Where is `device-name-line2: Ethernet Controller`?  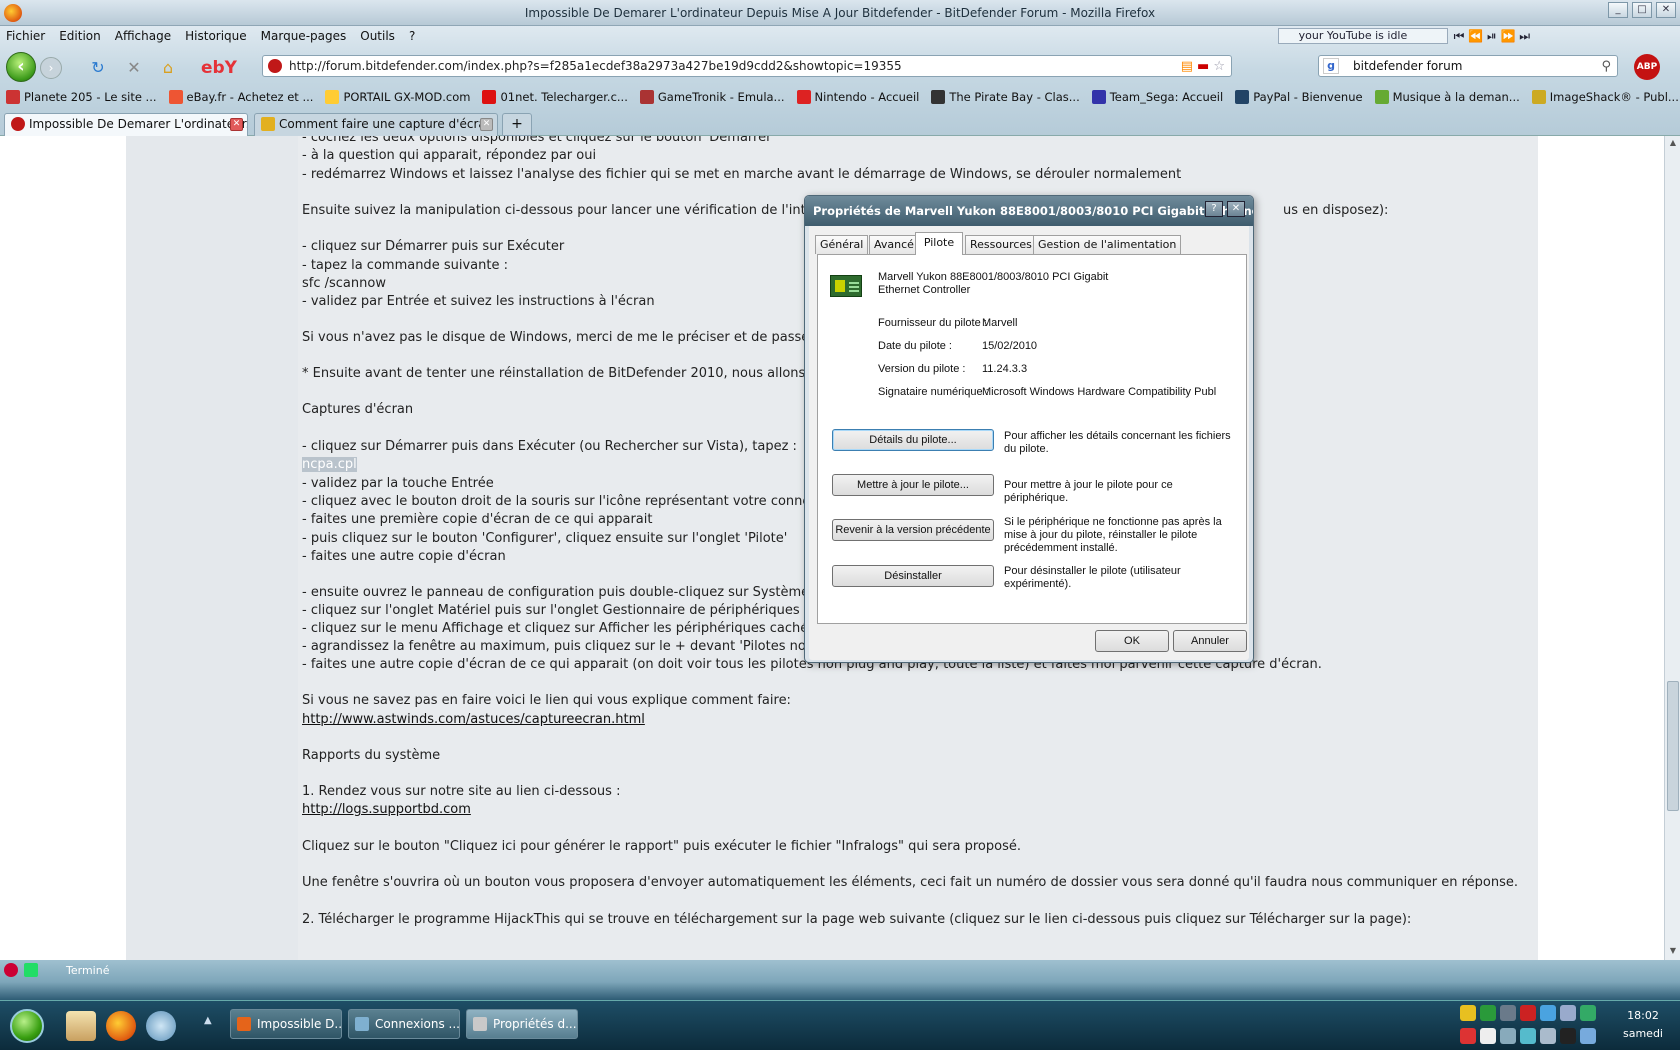 device-name-line2: Ethernet Controller is located at coordinates (924, 290).